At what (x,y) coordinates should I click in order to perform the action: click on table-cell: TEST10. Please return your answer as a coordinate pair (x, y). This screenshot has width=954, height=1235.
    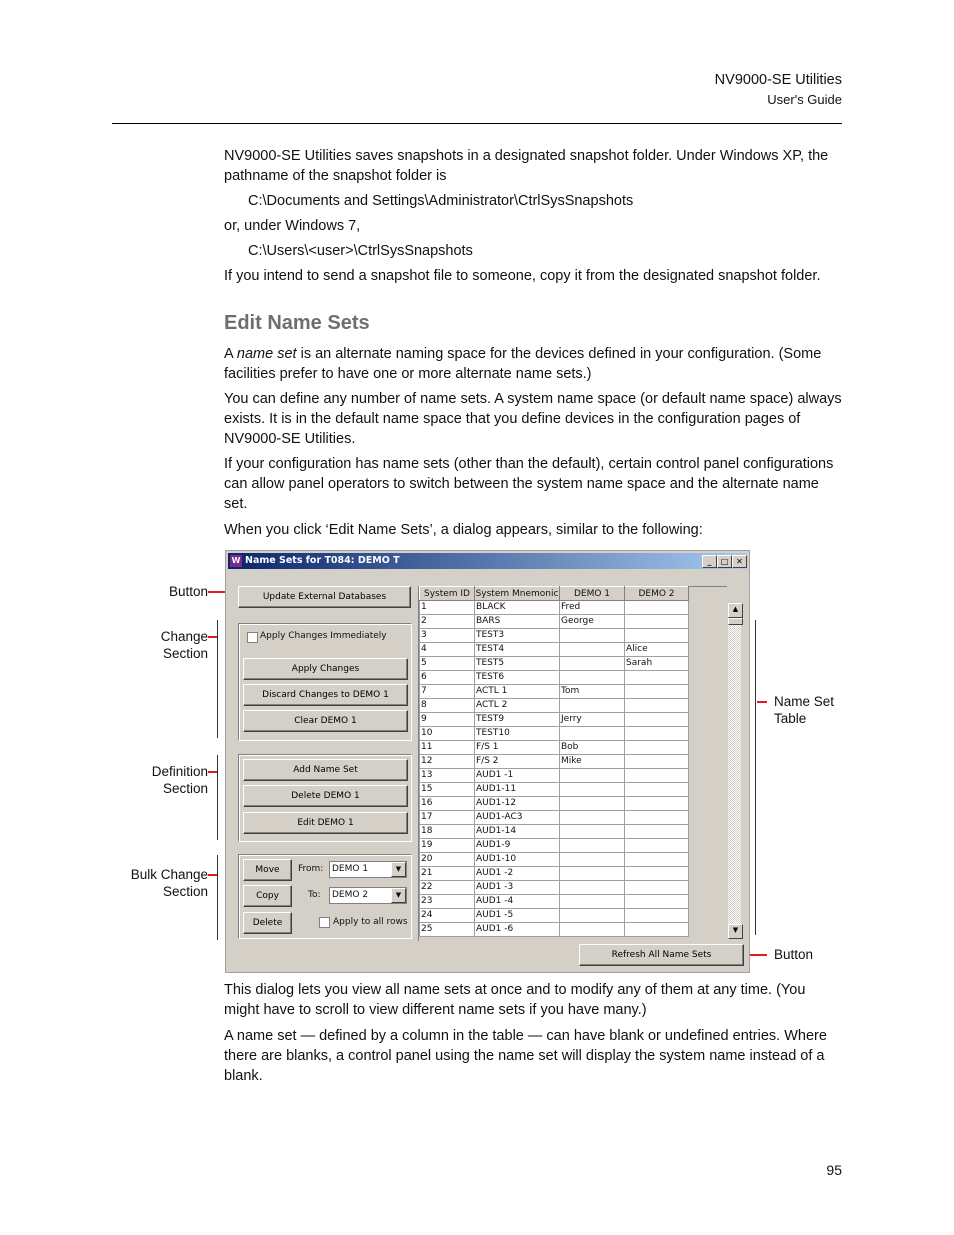
    Looking at the image, I should click on (517, 733).